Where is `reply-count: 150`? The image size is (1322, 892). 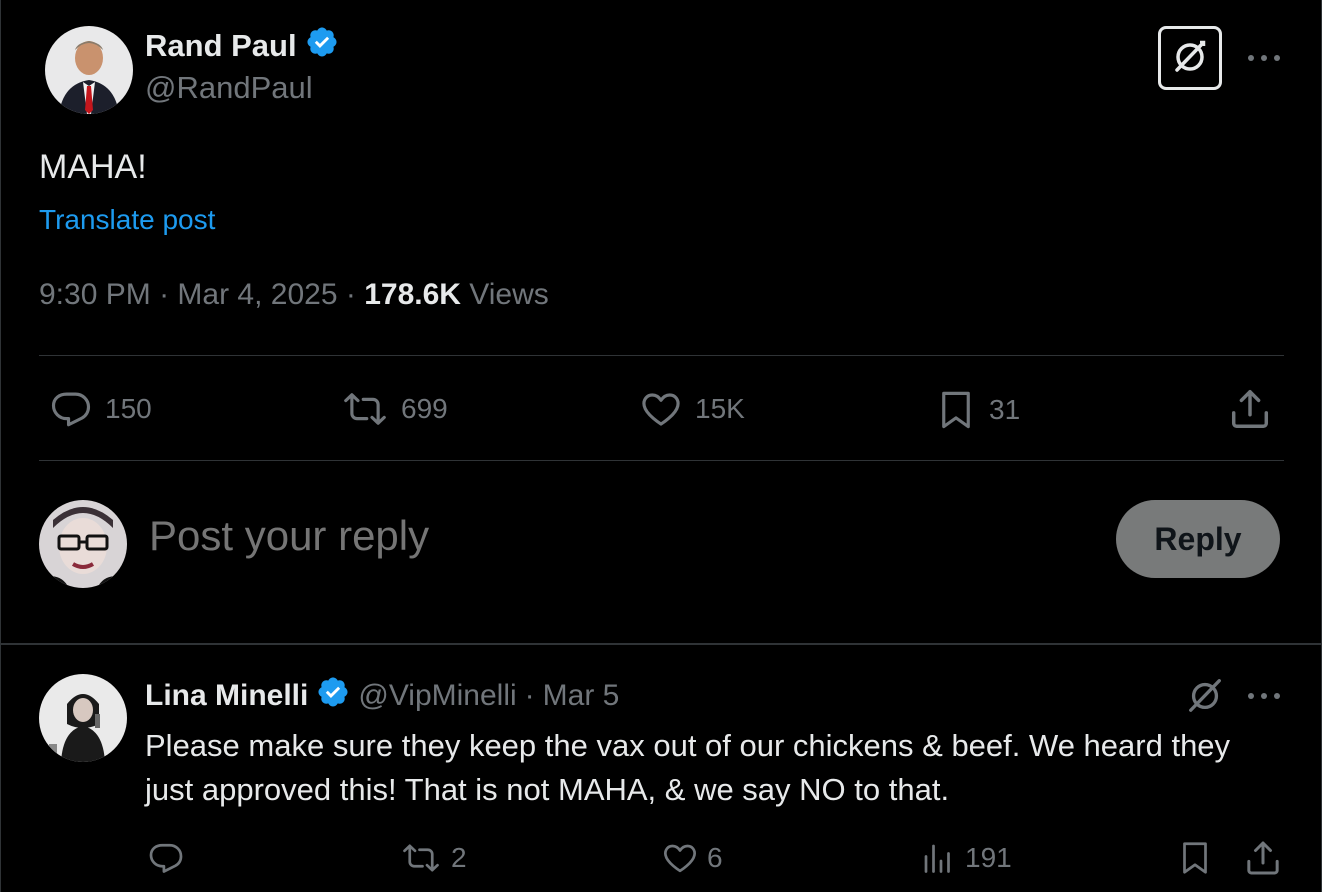 reply-count: 150 is located at coordinates (128, 408).